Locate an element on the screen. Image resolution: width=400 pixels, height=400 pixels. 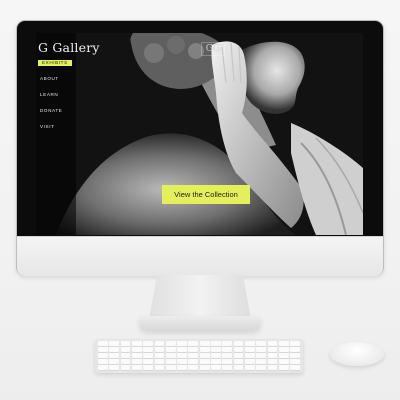
site-nav: EXHIBITS ABOUT LEARN DONATE VISIT is located at coordinates (55, 100).